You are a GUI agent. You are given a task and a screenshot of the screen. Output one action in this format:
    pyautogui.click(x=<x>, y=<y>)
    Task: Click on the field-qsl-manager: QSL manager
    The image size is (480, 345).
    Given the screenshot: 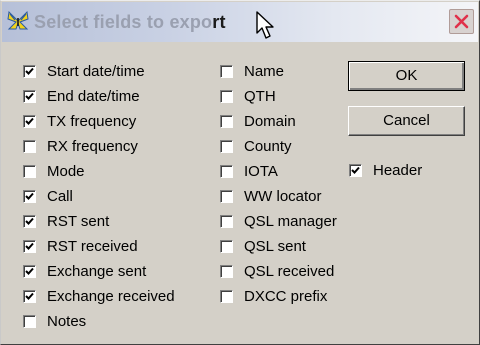 What is the action you would take?
    pyautogui.click(x=278, y=221)
    